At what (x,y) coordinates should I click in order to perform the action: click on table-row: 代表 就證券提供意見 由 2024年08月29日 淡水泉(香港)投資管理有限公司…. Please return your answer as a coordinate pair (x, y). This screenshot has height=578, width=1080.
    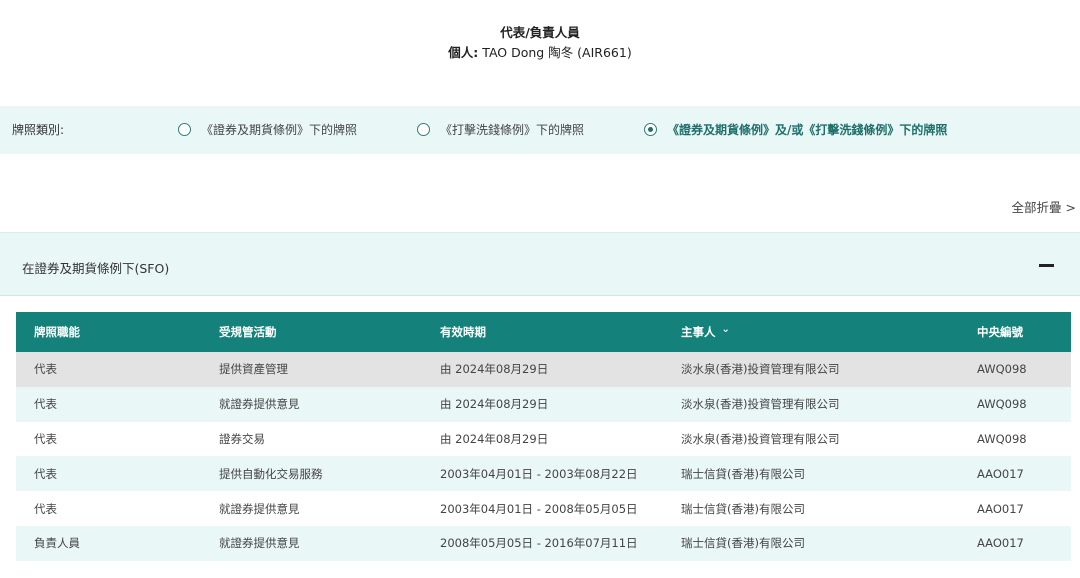
    Looking at the image, I should click on (543, 404).